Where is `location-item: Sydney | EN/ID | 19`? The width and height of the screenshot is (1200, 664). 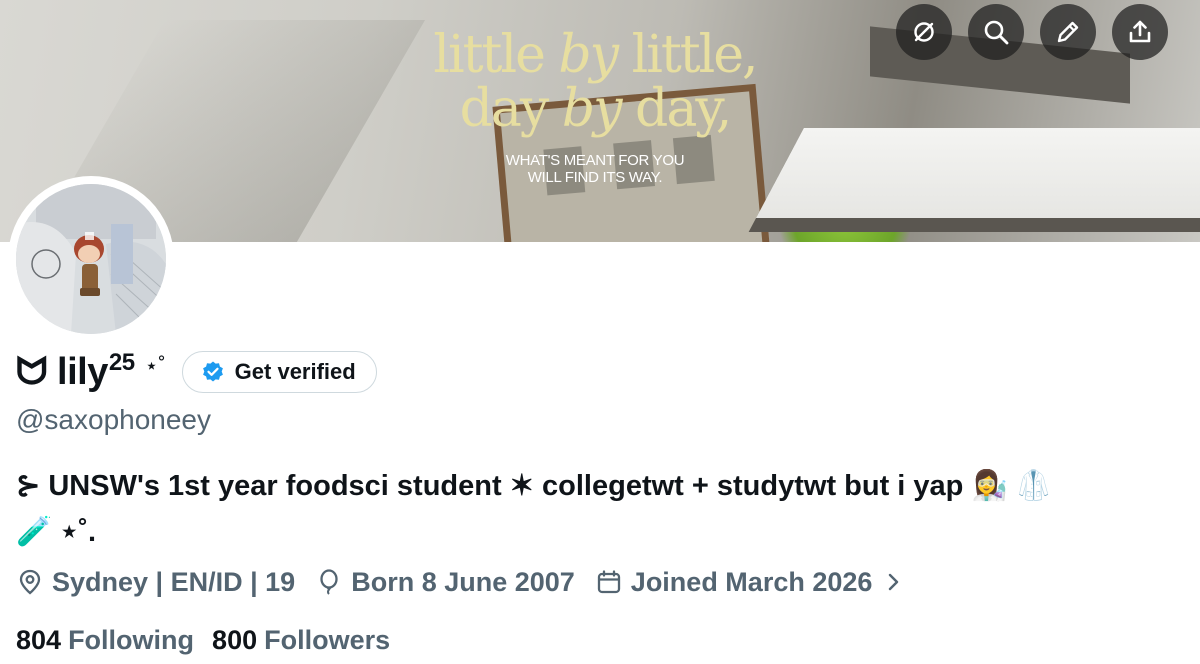
location-item: Sydney | EN/ID | 19 is located at coordinates (155, 582).